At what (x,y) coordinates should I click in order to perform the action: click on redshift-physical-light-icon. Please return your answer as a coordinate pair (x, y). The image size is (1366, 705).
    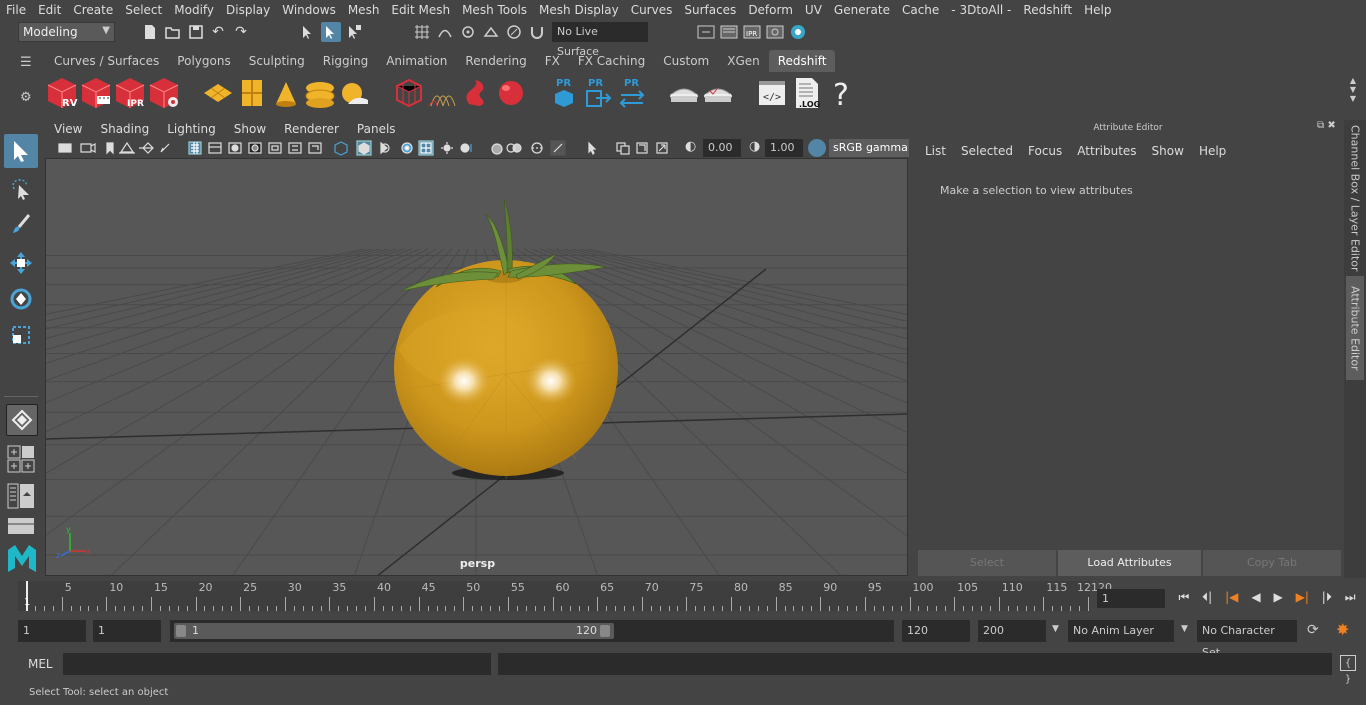
    Looking at the image, I should click on (252, 93).